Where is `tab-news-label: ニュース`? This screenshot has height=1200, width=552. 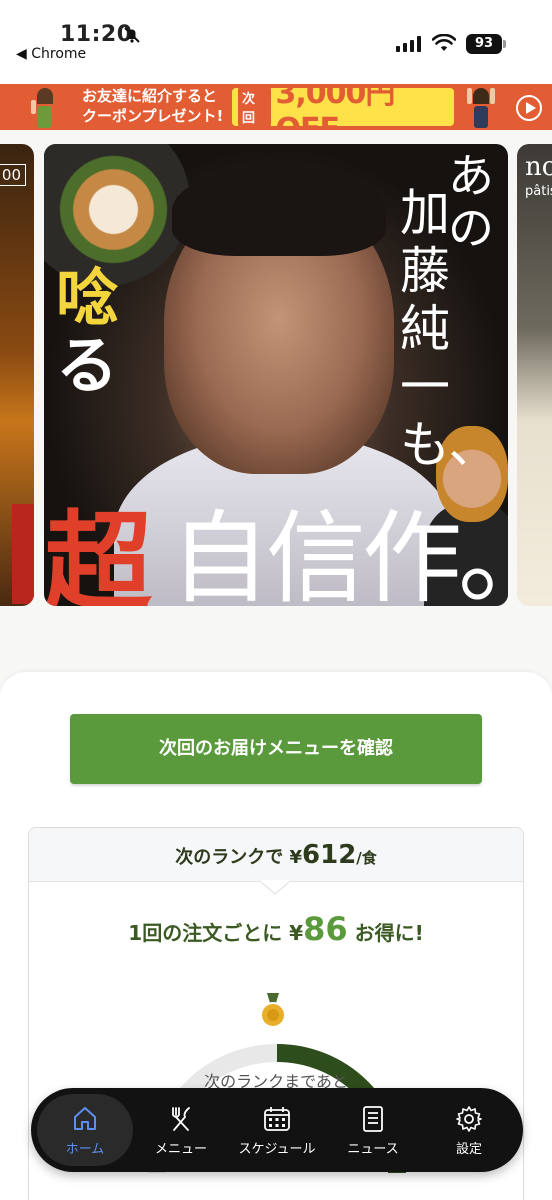
tab-news-label: ニュース is located at coordinates (373, 1149).